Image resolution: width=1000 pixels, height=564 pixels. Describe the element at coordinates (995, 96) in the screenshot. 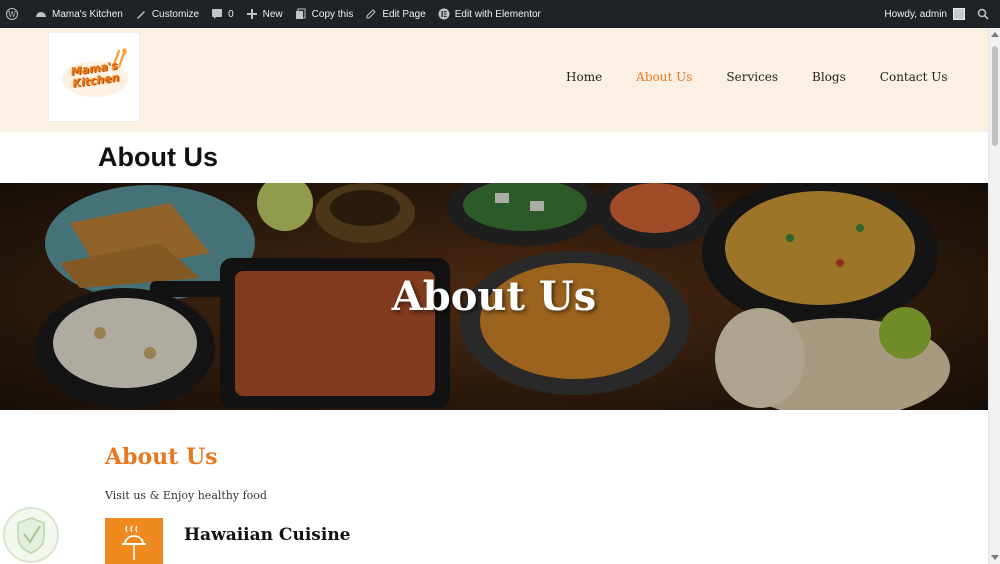

I see `scroll-thumb` at that location.